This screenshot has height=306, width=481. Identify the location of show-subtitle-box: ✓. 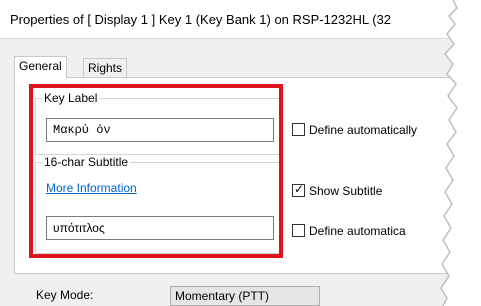
(298, 189).